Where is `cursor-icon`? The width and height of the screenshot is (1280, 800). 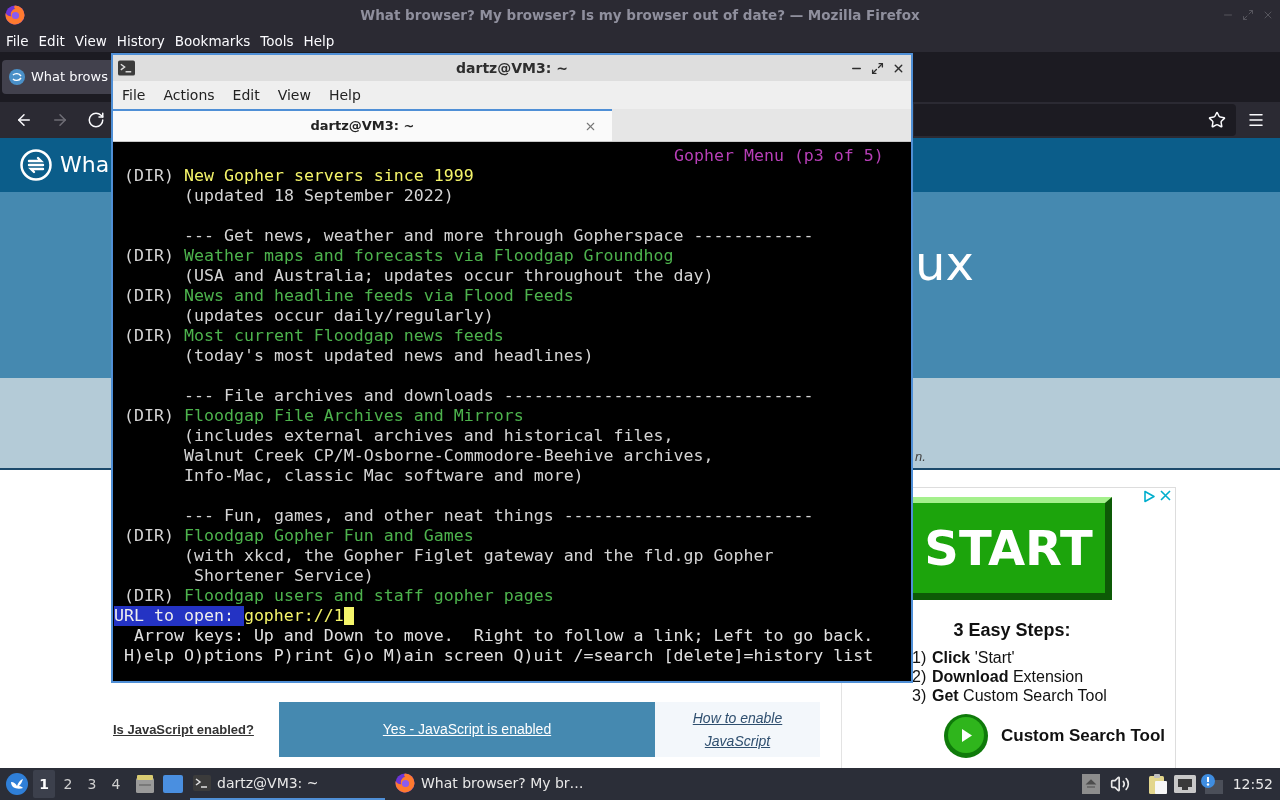 cursor-icon is located at coordinates (348, 616).